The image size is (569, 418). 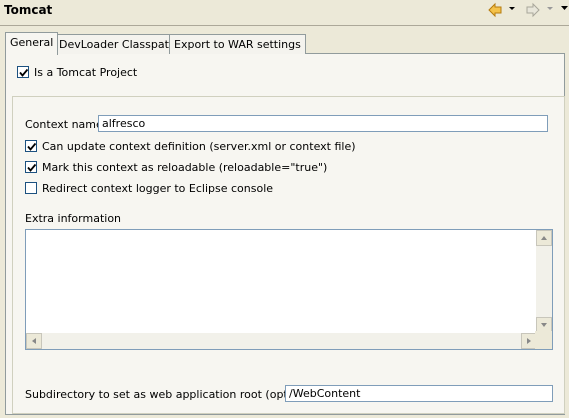 I want to click on view-titlebar: Tomcat, so click(x=284, y=11).